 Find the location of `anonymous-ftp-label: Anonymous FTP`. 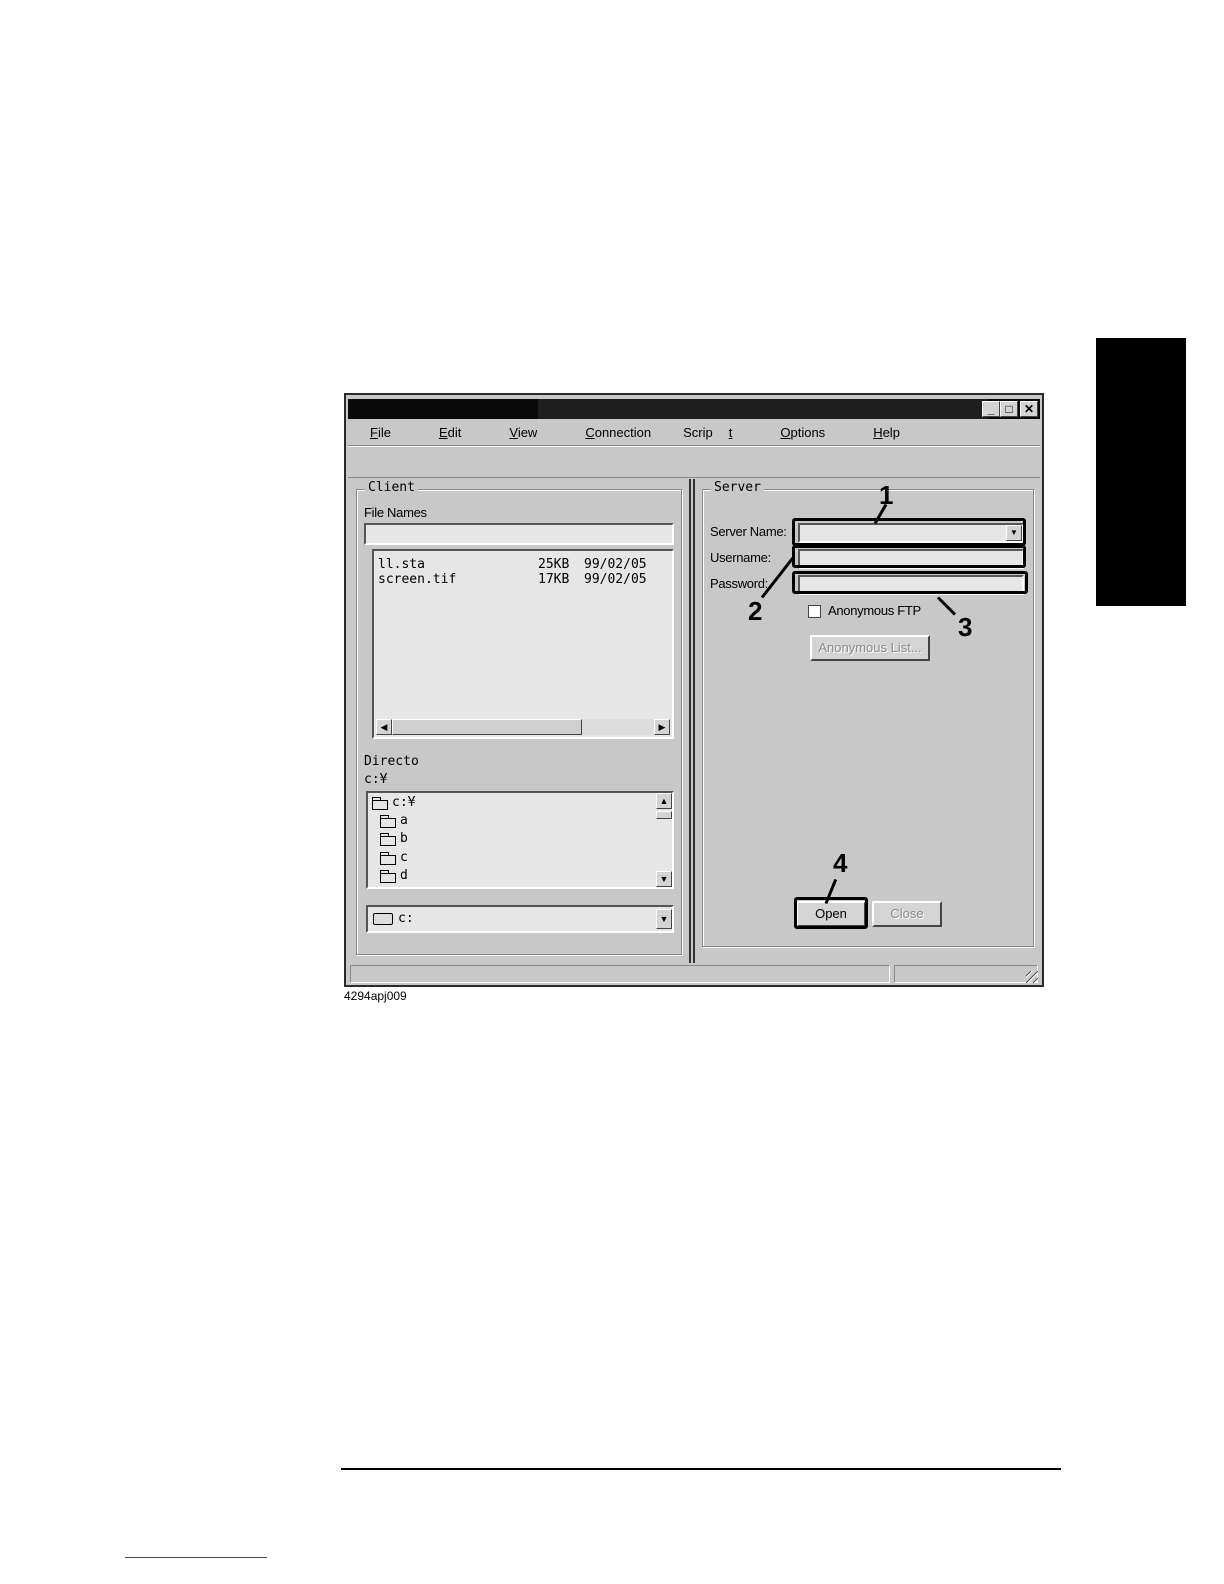

anonymous-ftp-label: Anonymous FTP is located at coordinates (874, 610).